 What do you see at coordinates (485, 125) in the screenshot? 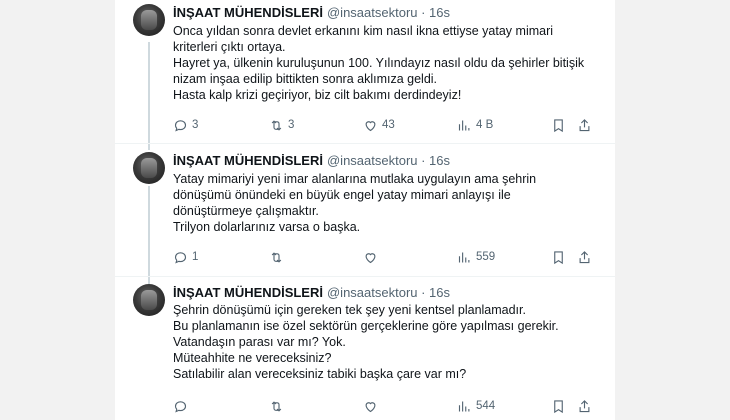
I see `views-count: 4 B` at bounding box center [485, 125].